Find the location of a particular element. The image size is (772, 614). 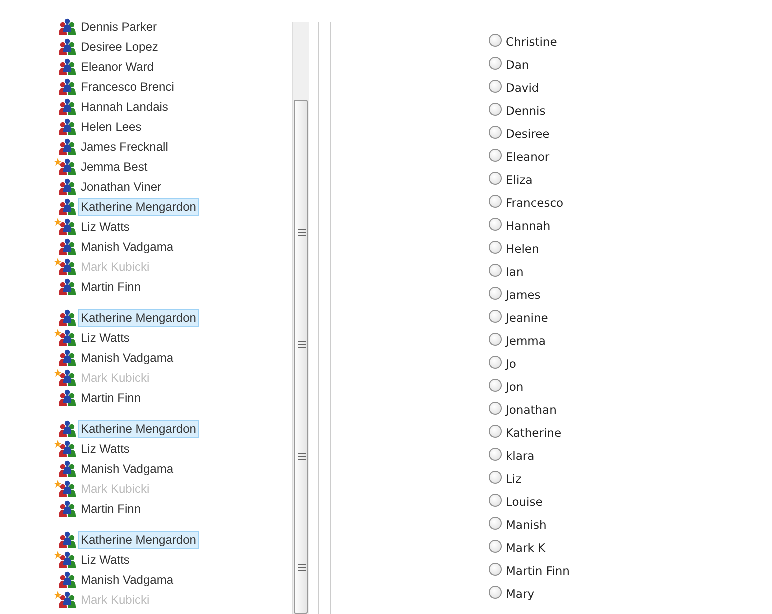

tree-item: Desiree Lopez is located at coordinates (120, 47).